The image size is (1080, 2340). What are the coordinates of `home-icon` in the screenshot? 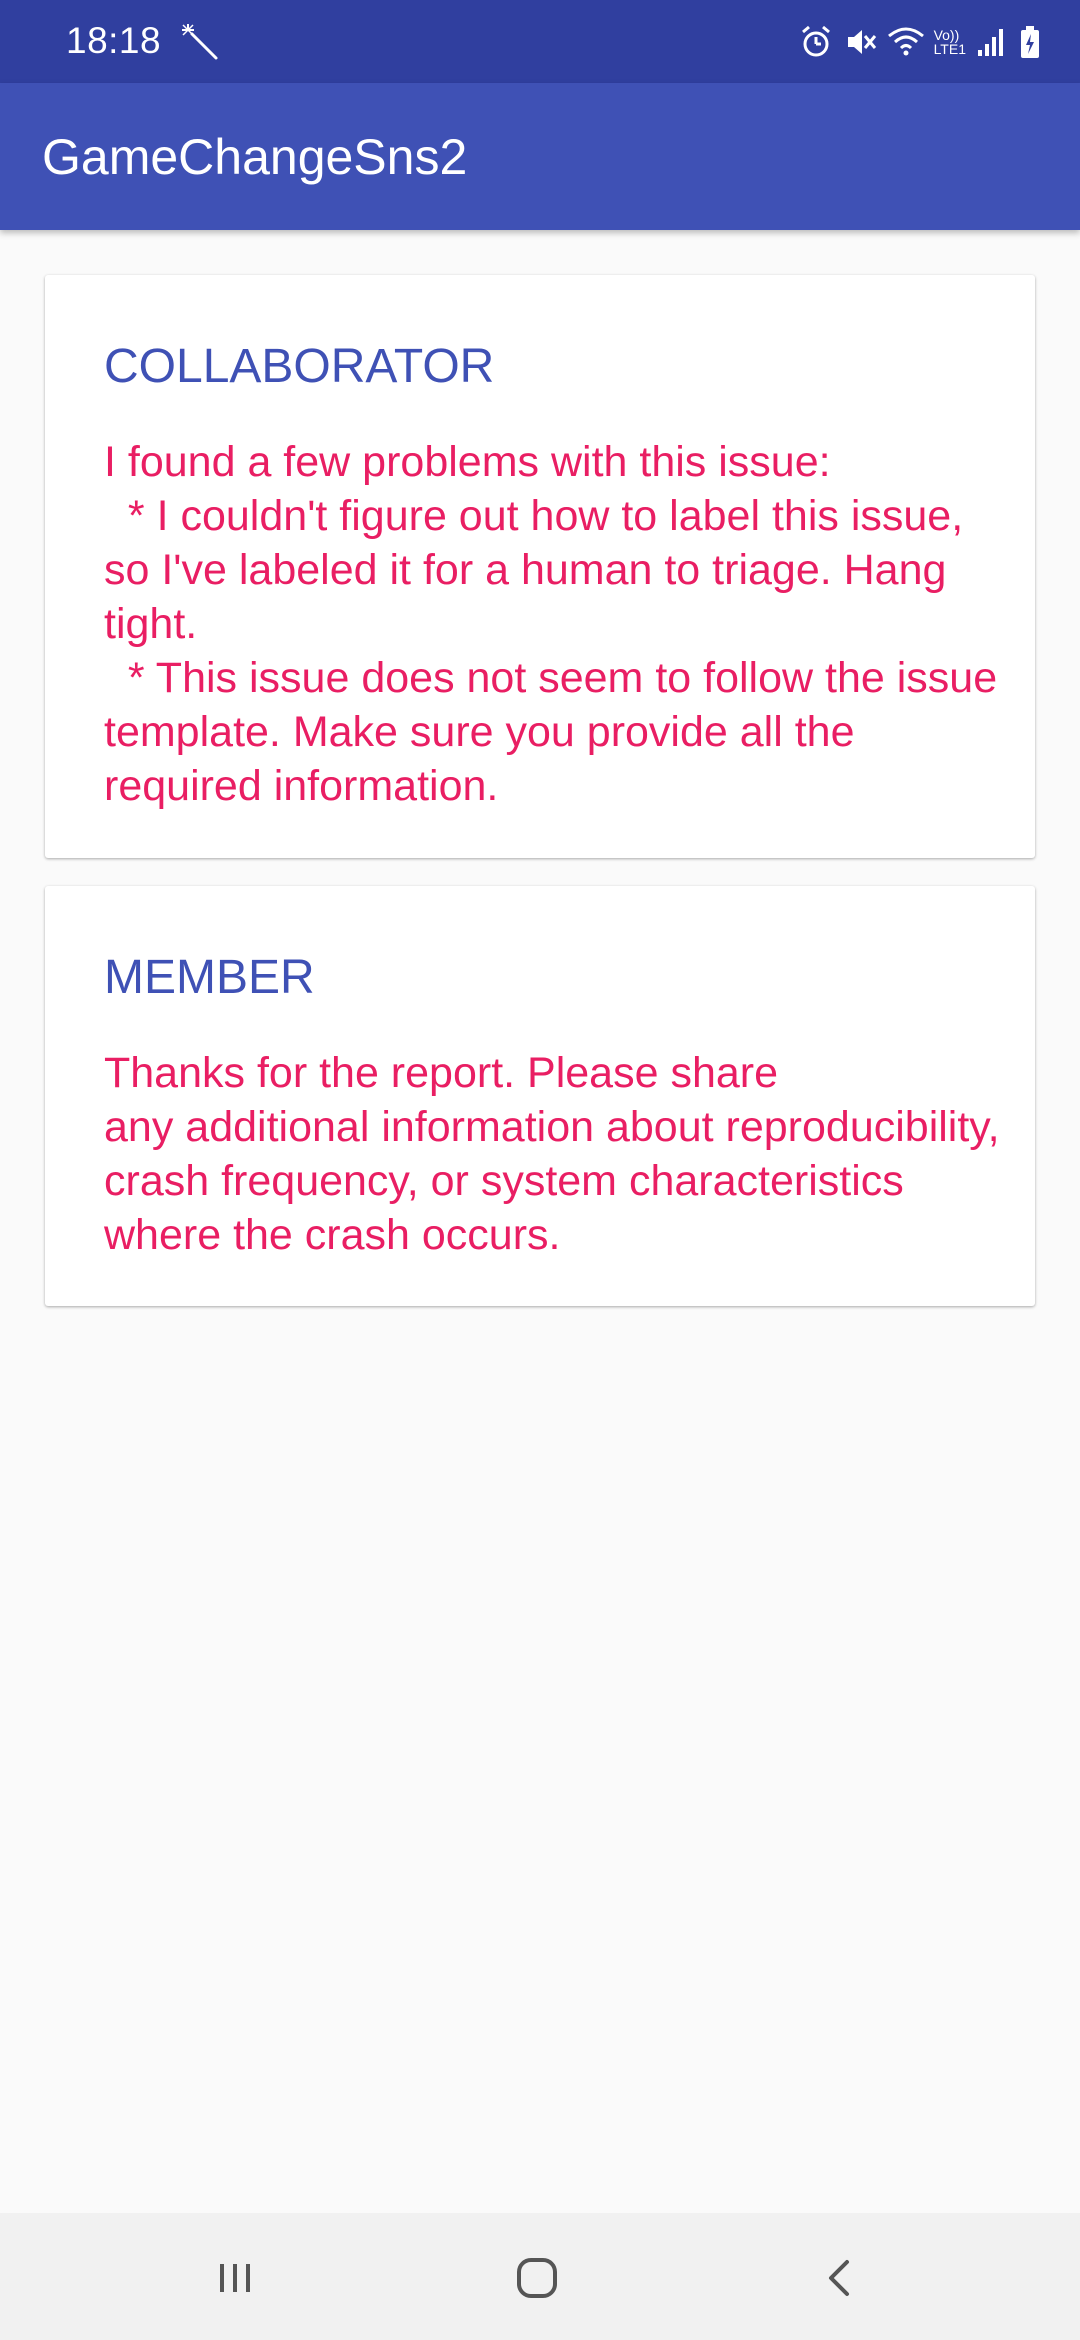 It's located at (537, 2278).